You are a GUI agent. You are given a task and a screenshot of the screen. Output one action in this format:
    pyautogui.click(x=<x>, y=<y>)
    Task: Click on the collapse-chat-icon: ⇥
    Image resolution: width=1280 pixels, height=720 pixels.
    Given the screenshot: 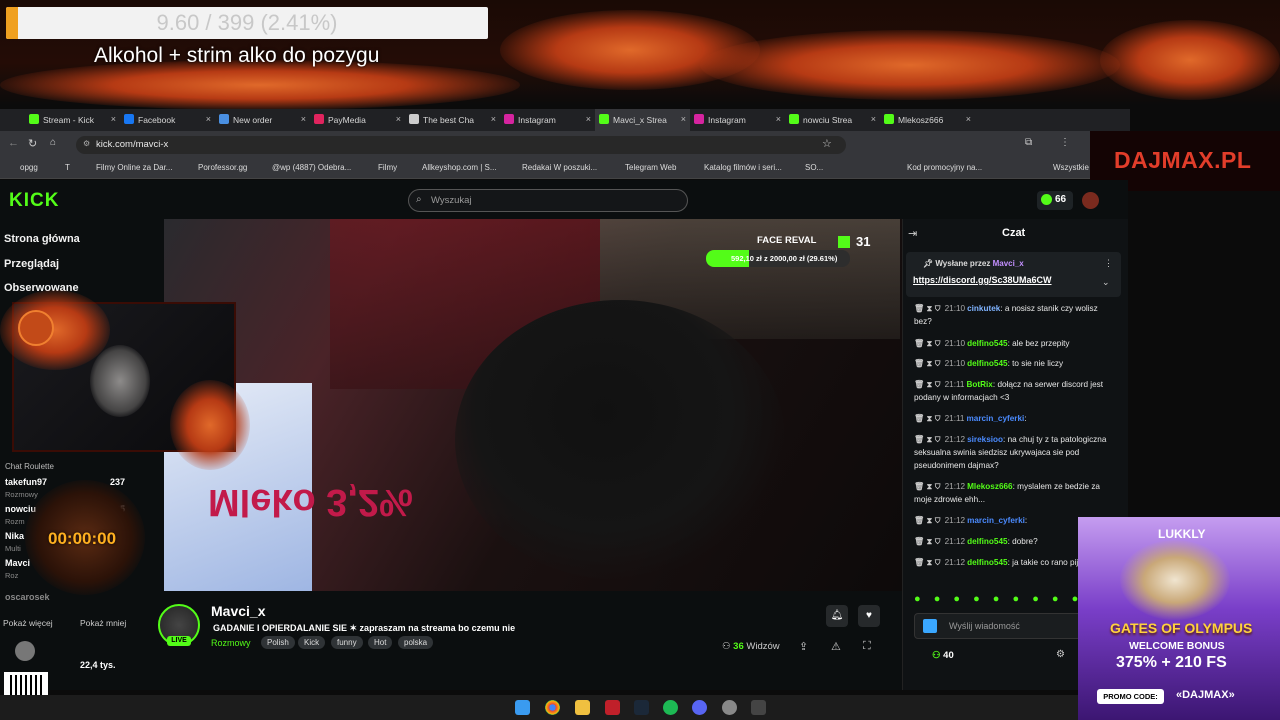 What is the action you would take?
    pyautogui.click(x=912, y=233)
    